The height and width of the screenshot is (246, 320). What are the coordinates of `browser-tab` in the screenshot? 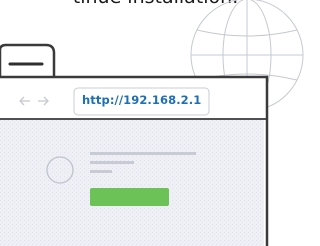 It's located at (28, 61).